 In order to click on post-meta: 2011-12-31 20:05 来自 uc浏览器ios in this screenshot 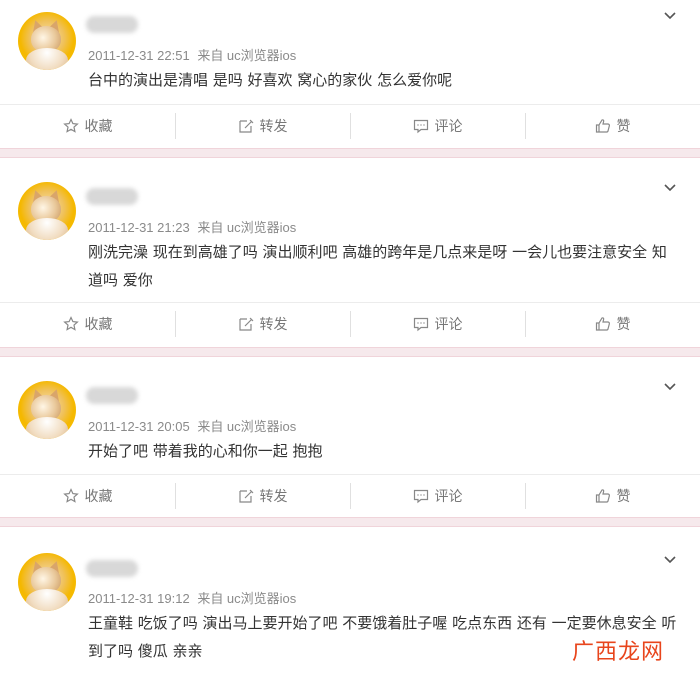, I will do `click(194, 425)`.